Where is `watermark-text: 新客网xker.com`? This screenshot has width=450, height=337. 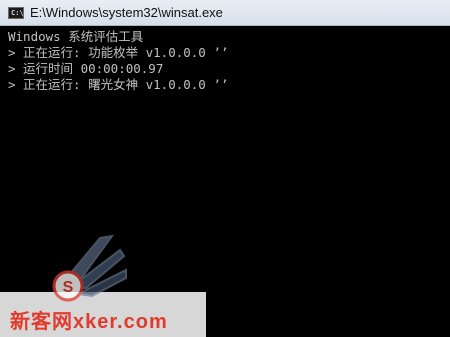 watermark-text: 新客网xker.com is located at coordinates (89, 322).